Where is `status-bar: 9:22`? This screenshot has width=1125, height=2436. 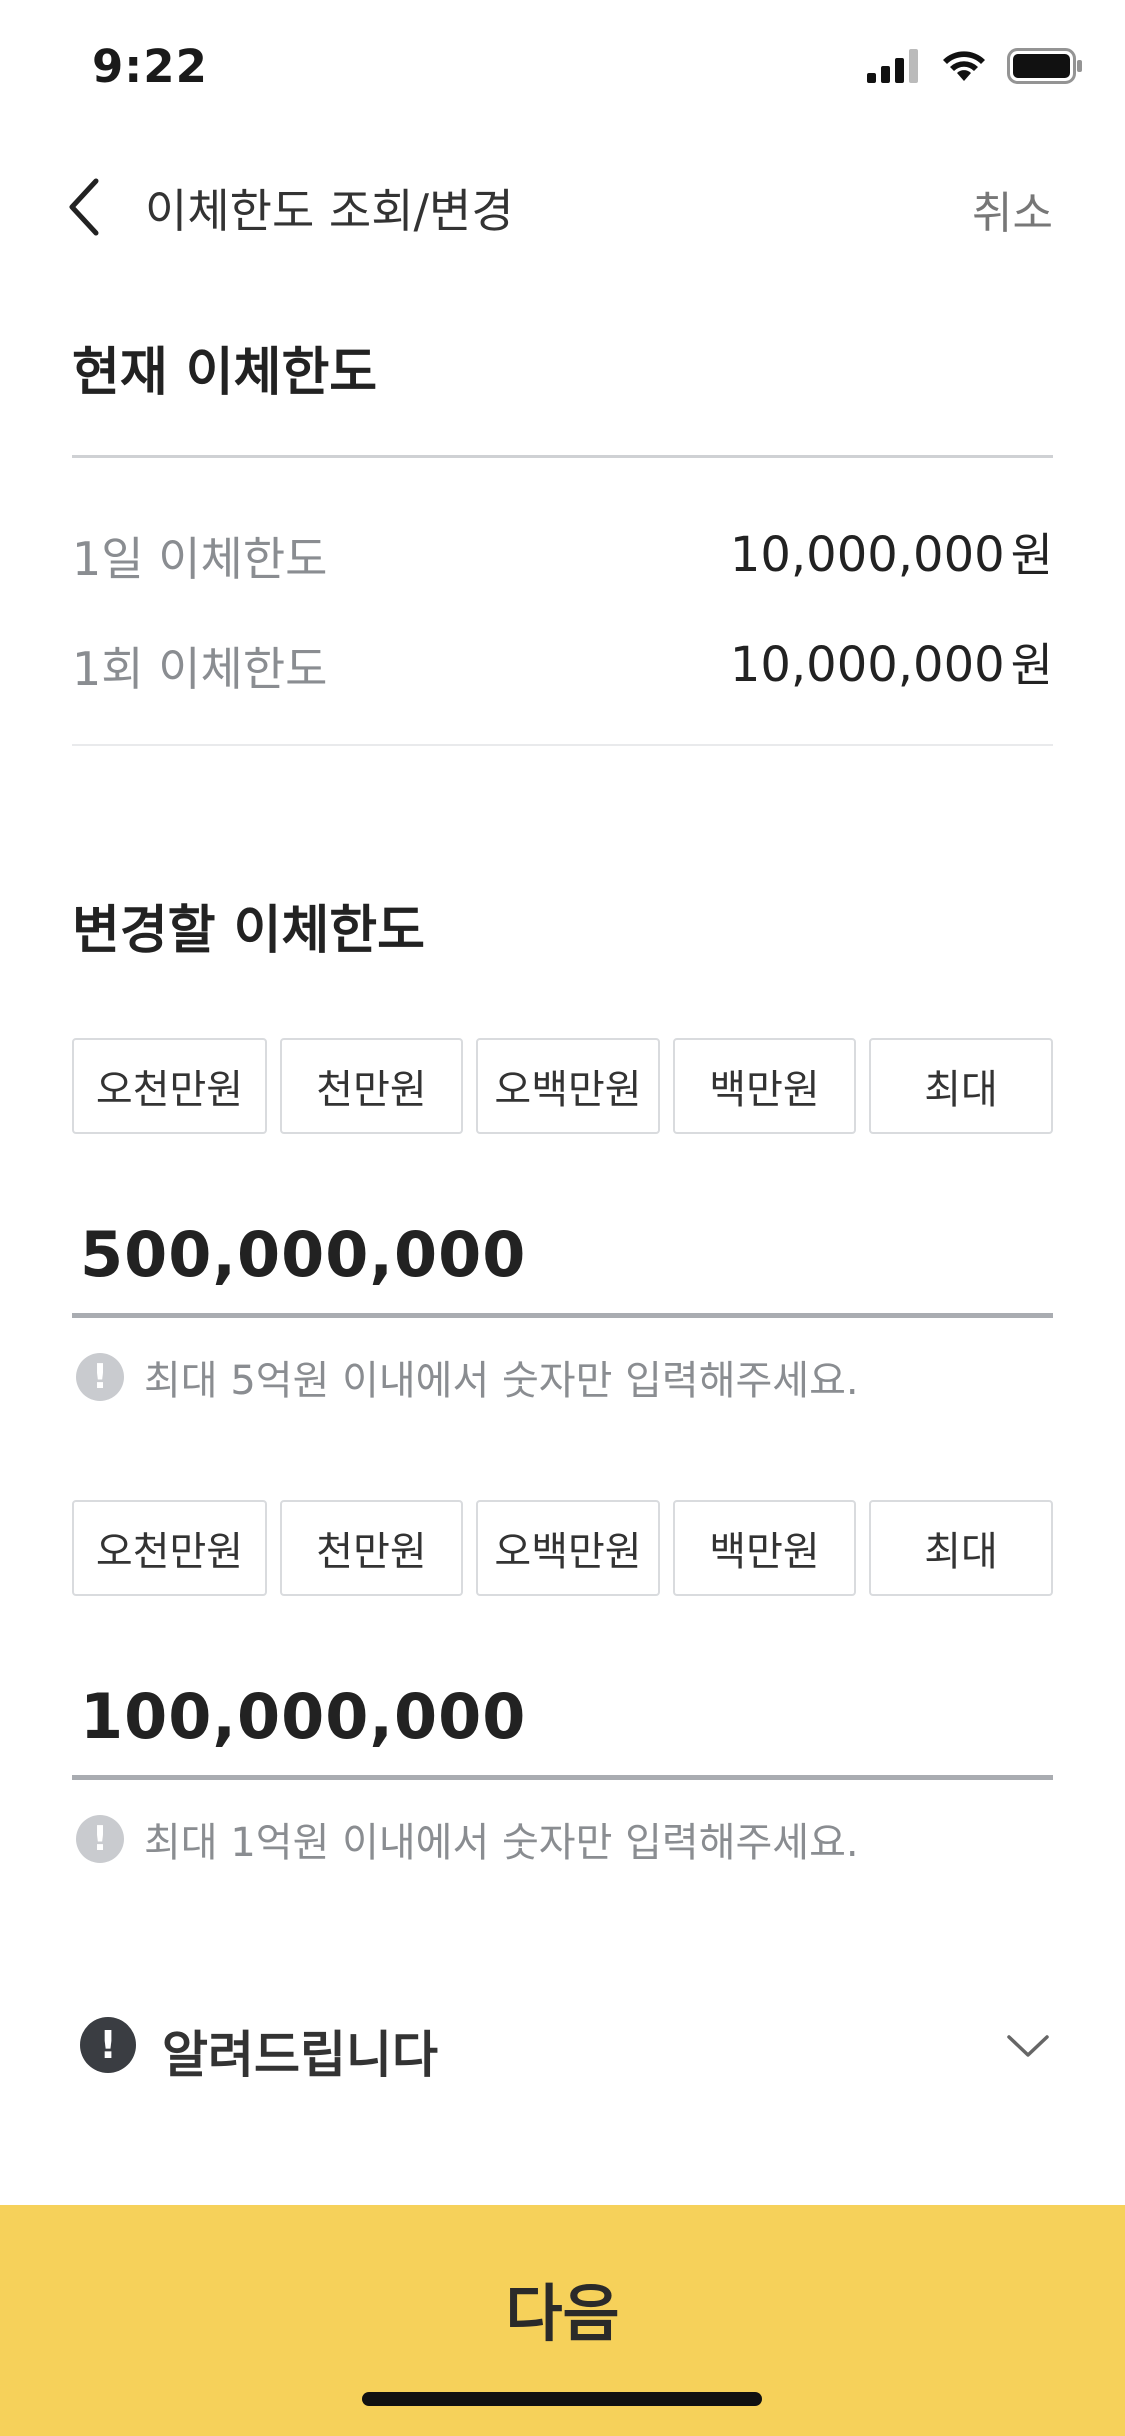
status-bar: 9:22 is located at coordinates (562, 67).